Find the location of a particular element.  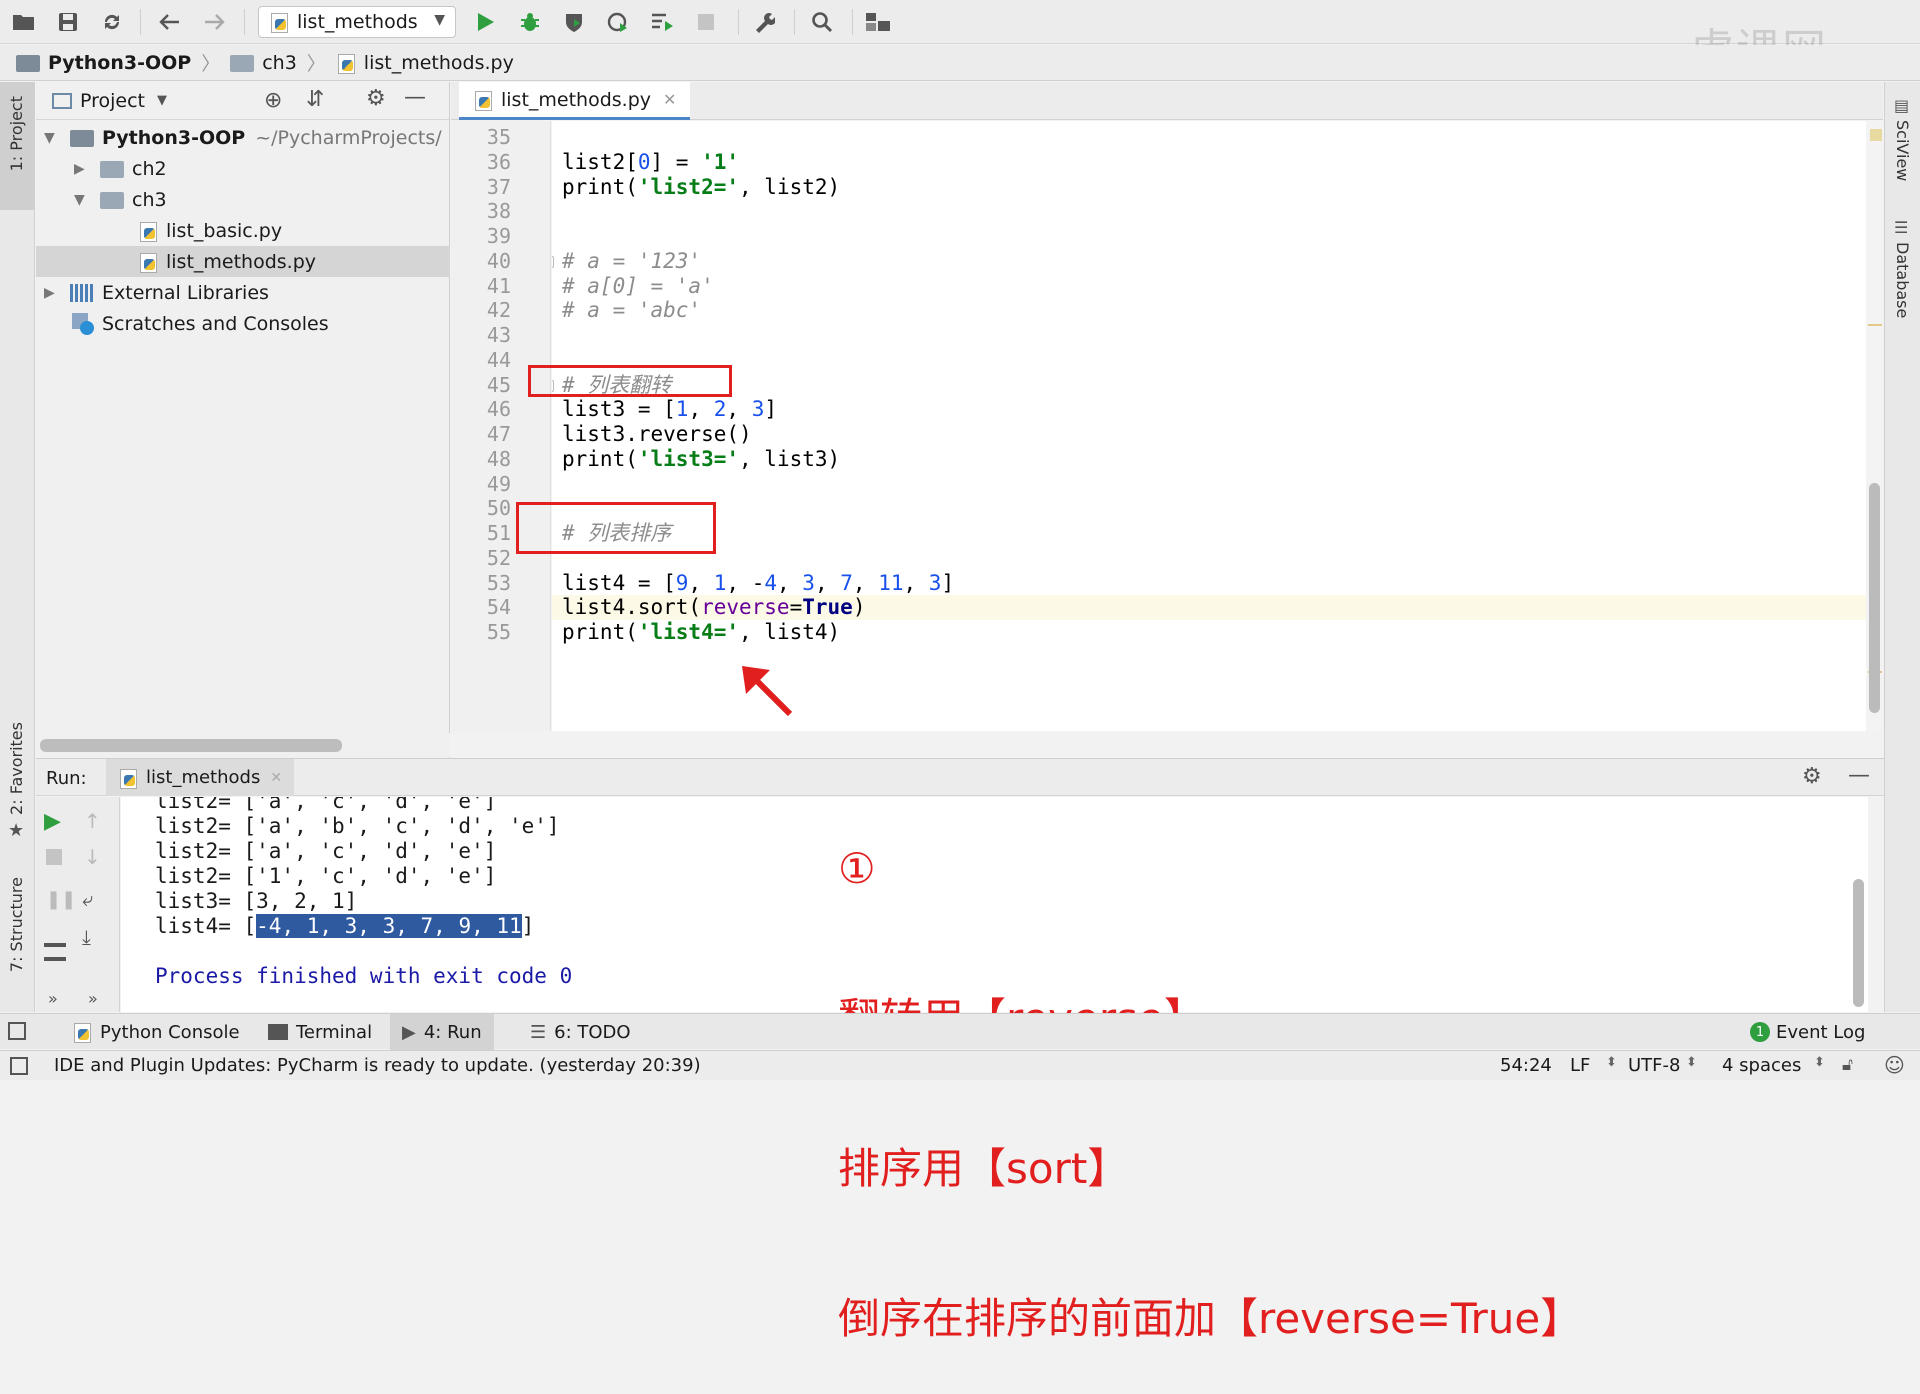

status-toggle-icon is located at coordinates (19, 1066).